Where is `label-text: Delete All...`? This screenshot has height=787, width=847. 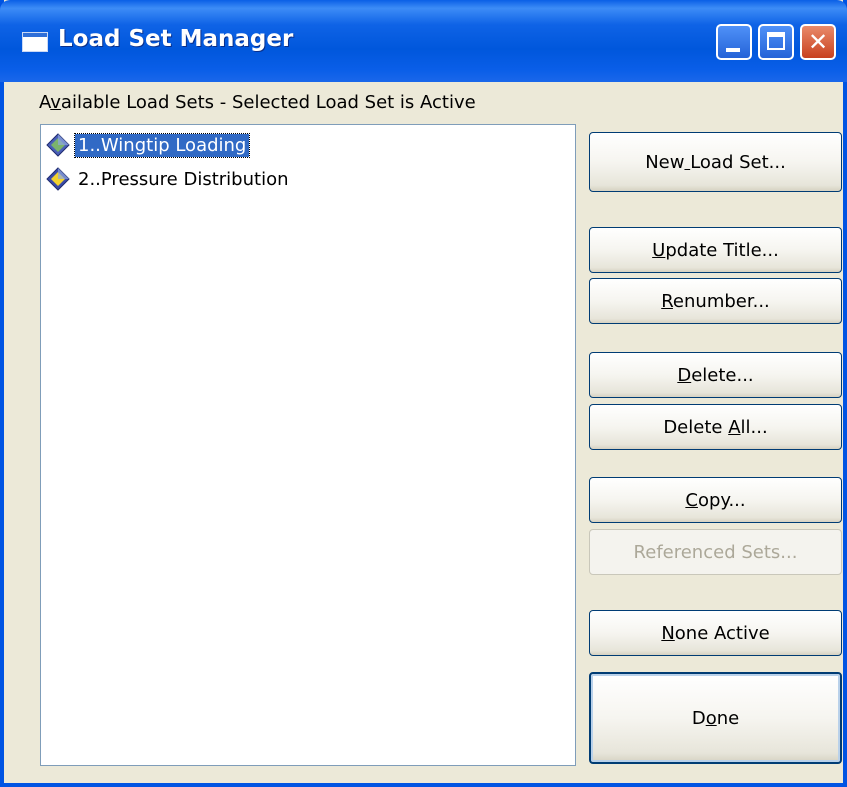 label-text: Delete All... is located at coordinates (715, 427).